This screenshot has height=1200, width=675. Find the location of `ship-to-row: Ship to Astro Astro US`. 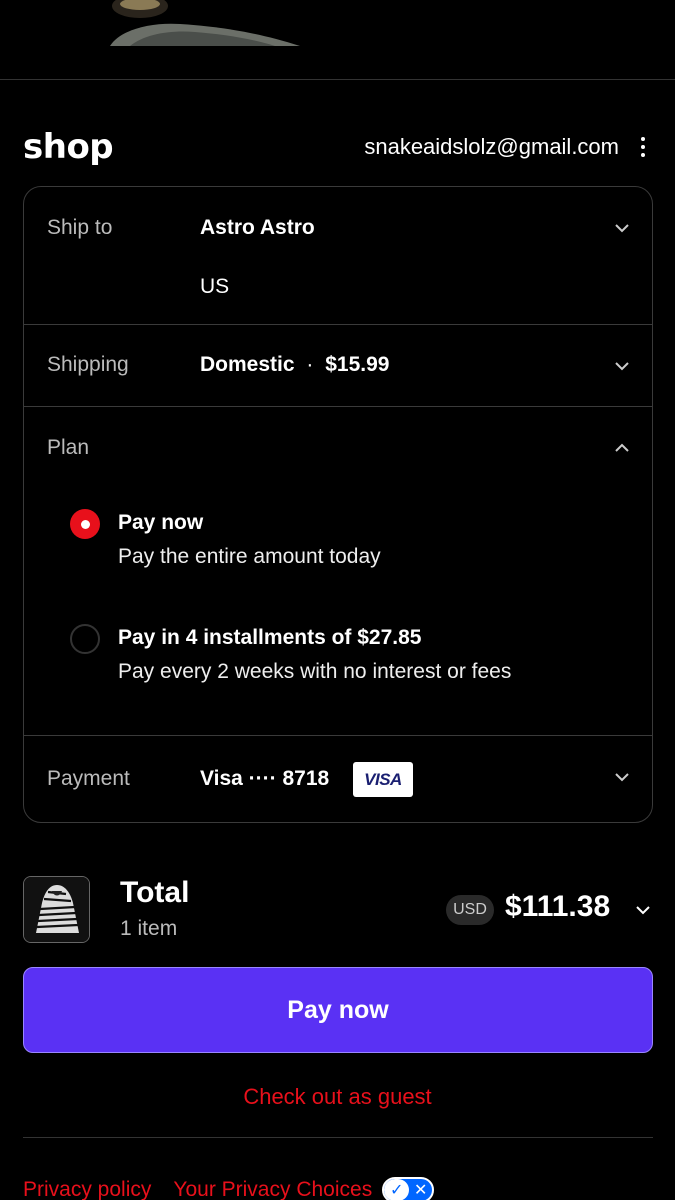

ship-to-row: Ship to Astro Astro US is located at coordinates (338, 255).